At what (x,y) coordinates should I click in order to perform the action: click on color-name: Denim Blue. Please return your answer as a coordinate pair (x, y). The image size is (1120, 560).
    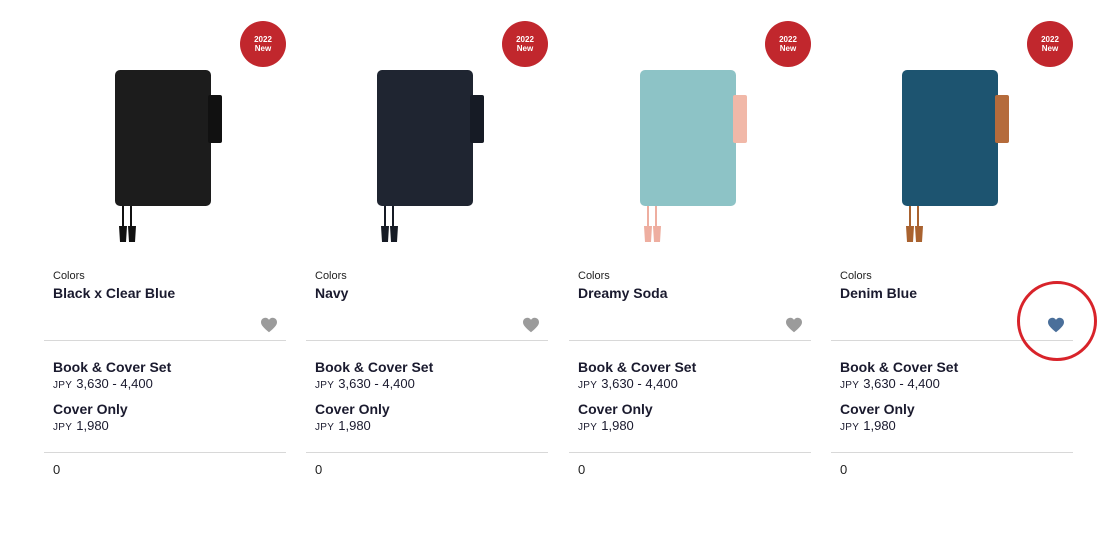
    Looking at the image, I should click on (878, 293).